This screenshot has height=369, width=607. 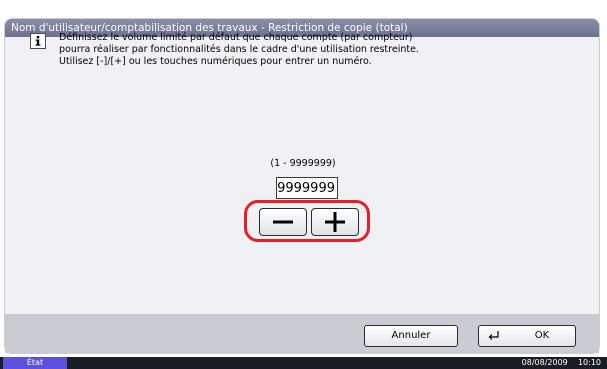 I want to click on minus-icon, so click(x=283, y=222).